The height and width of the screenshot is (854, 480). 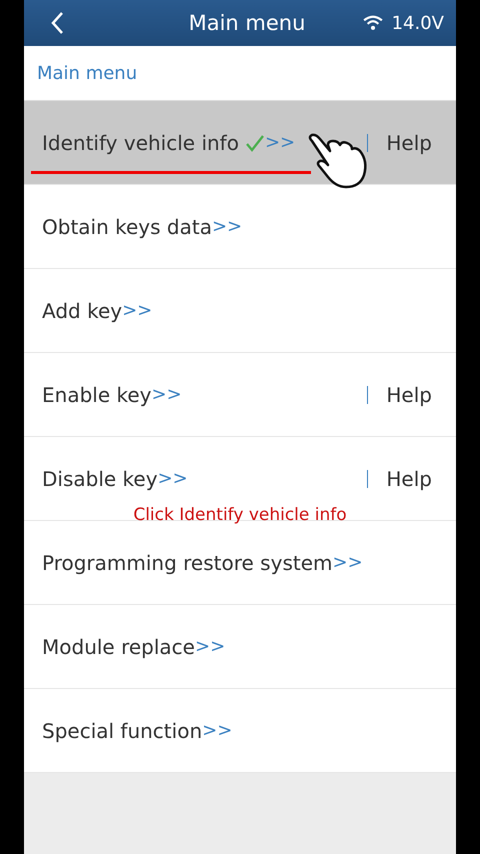 I want to click on menu-item: Enable key>> Help, so click(x=240, y=395).